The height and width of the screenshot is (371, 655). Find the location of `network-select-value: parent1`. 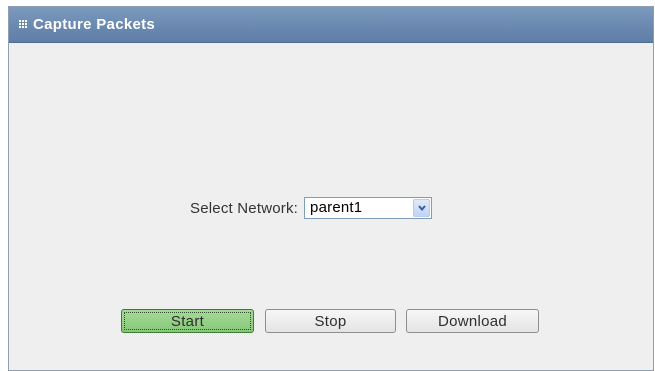

network-select-value: parent1 is located at coordinates (336, 207).